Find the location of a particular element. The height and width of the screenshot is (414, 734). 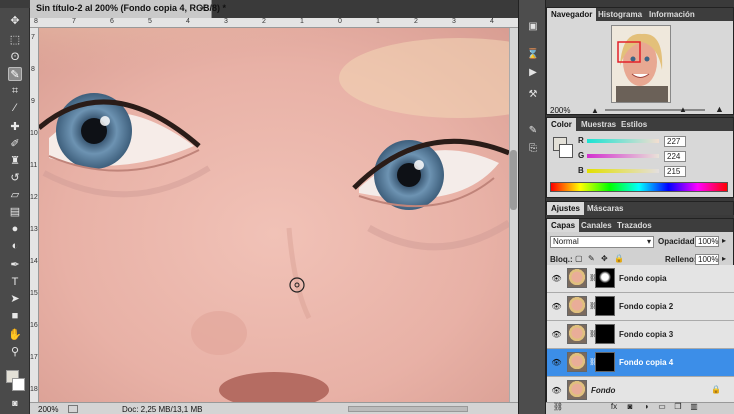

type-icon: T is located at coordinates (15, 282).